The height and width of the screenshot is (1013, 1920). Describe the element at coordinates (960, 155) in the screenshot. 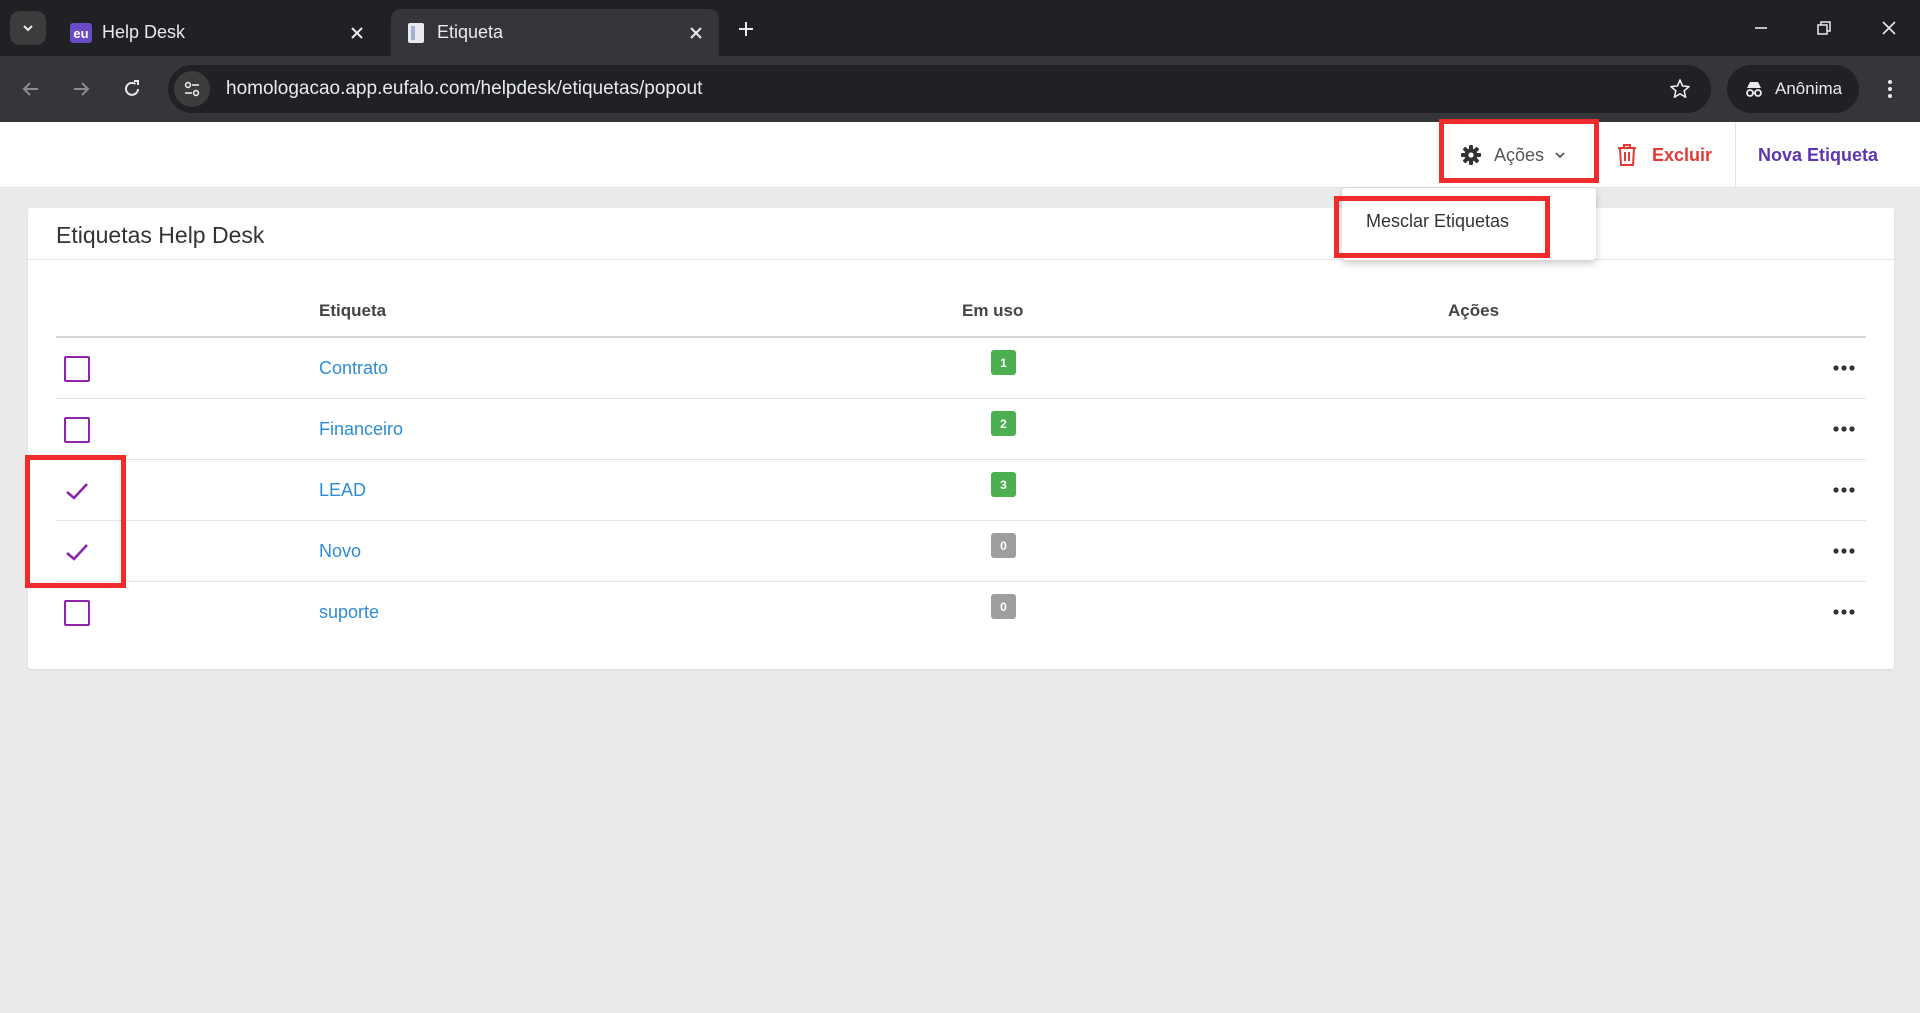

I see `app-header: Ações Excluir Nova Etiqueta` at that location.